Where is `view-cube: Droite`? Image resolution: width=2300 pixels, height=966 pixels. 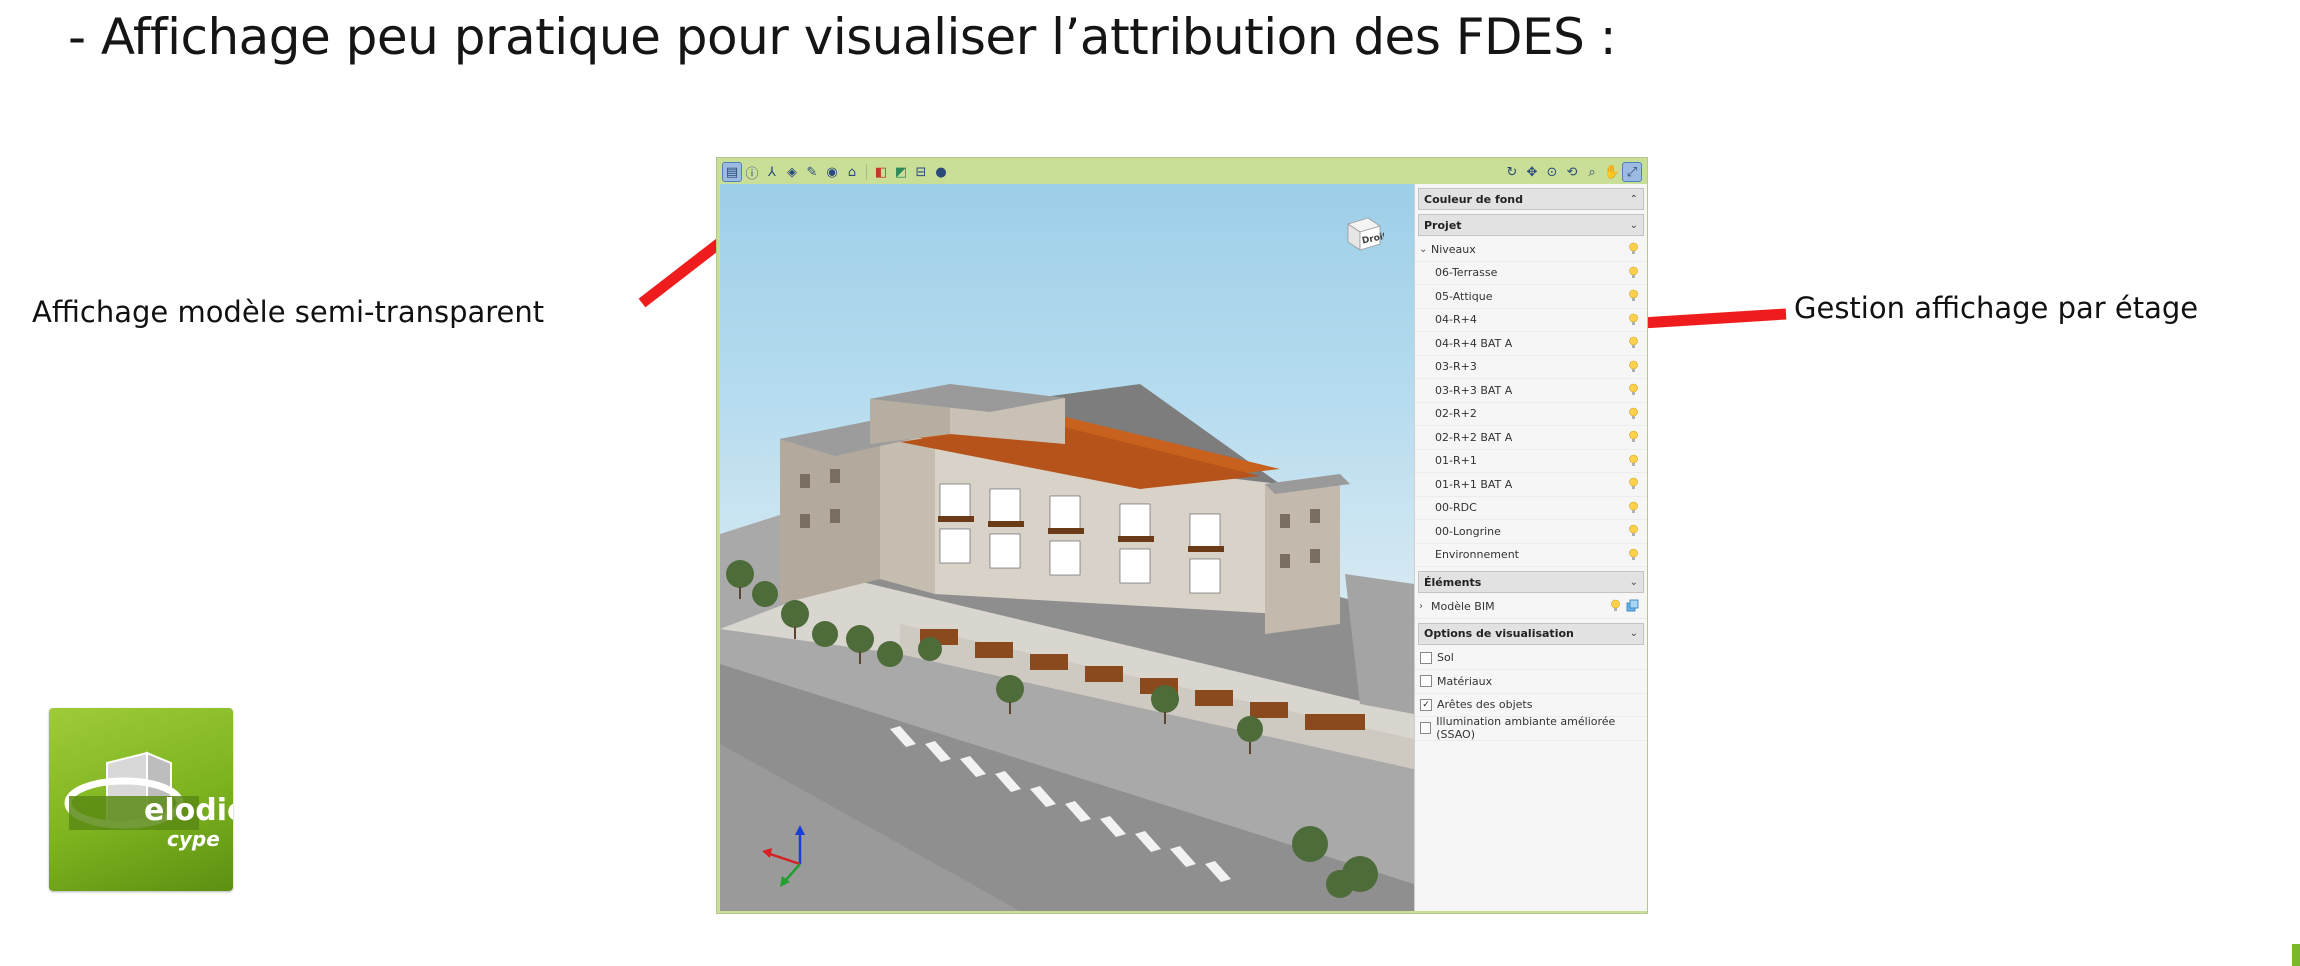 view-cube: Droite is located at coordinates (1364, 234).